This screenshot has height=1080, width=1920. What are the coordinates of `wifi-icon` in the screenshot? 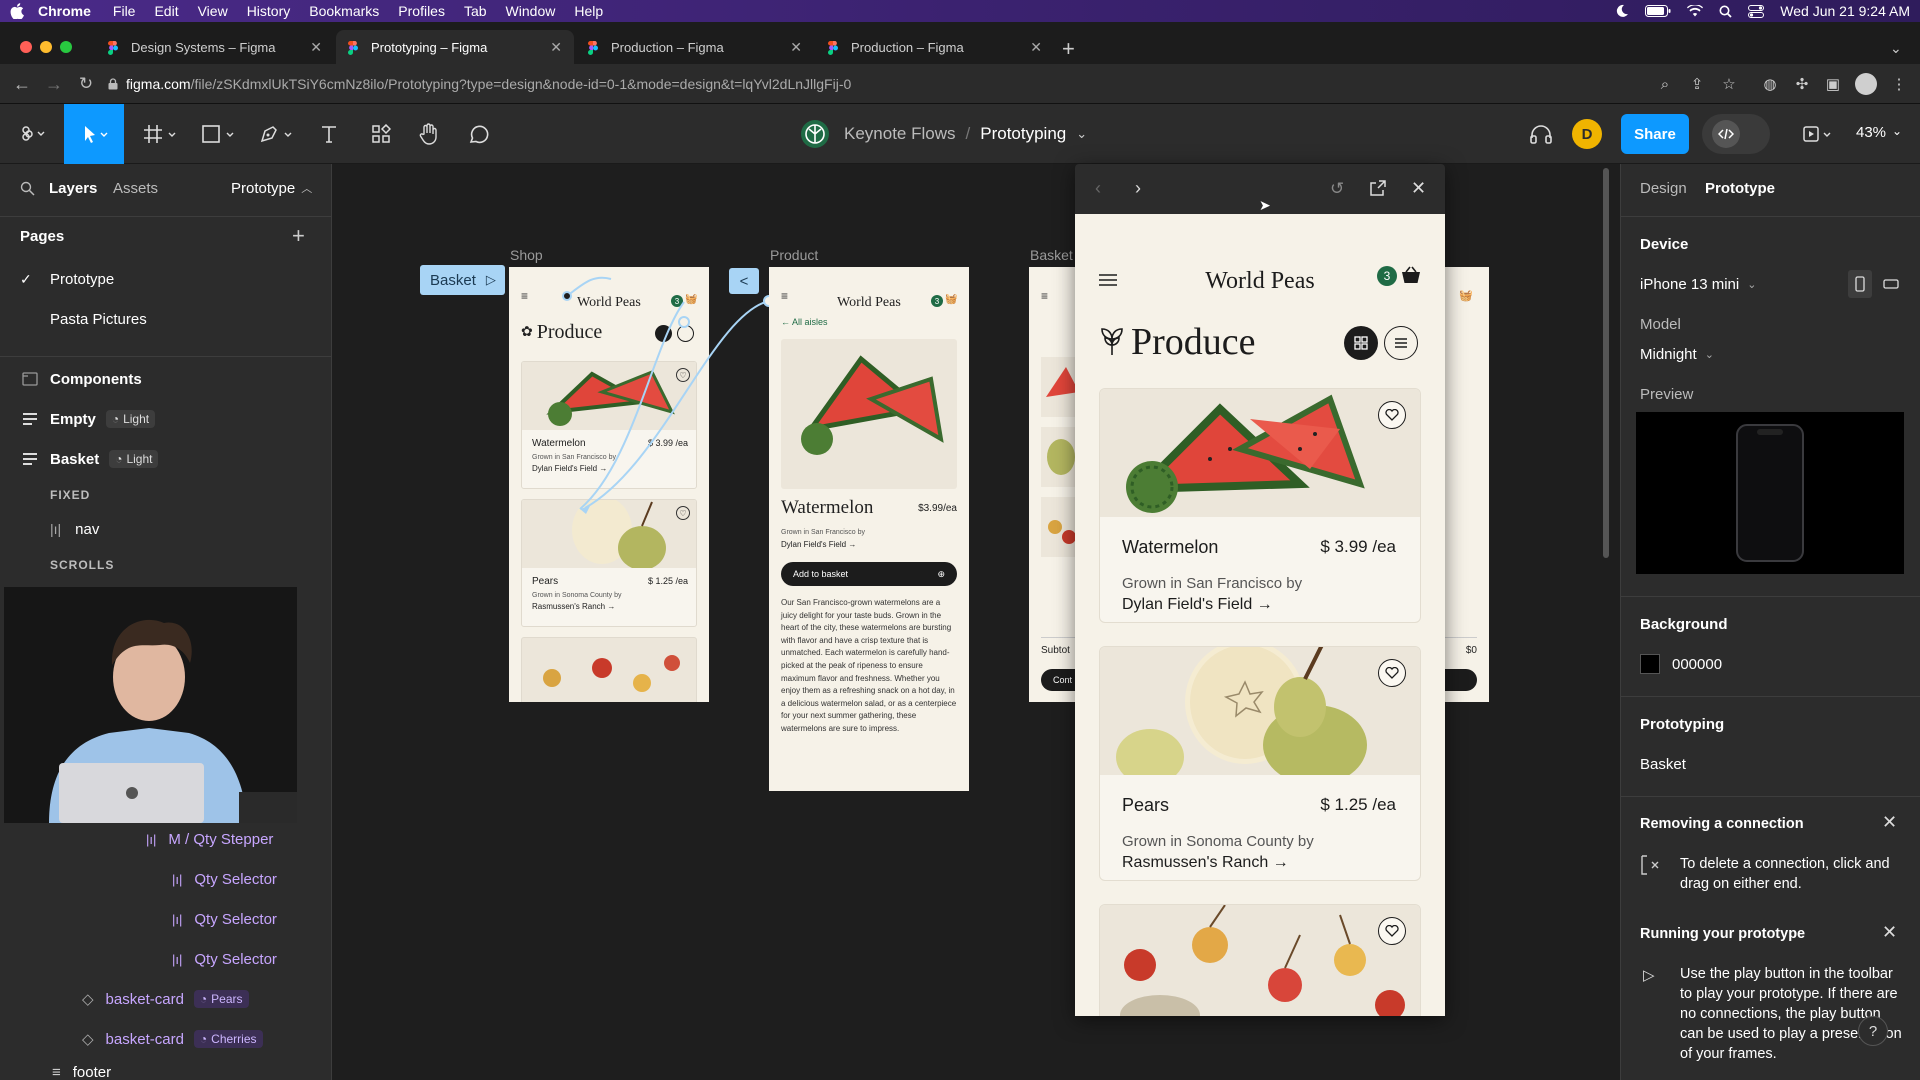 It's located at (1695, 11).